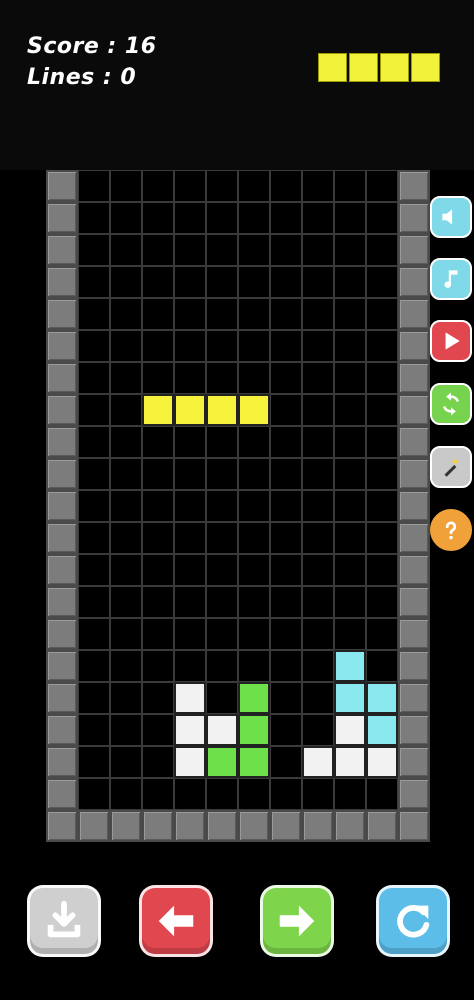  Describe the element at coordinates (92, 46) in the screenshot. I see `score-label: Score : 16` at that location.